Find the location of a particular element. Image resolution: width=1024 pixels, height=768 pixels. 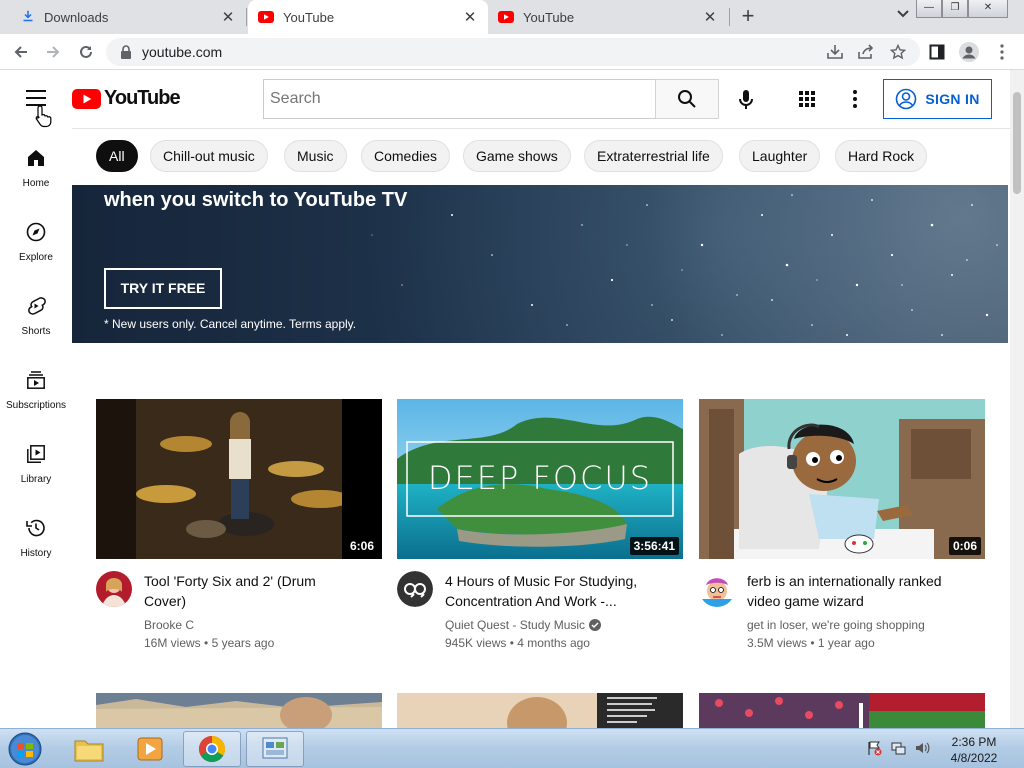

bookmark-button is located at coordinates (898, 52).